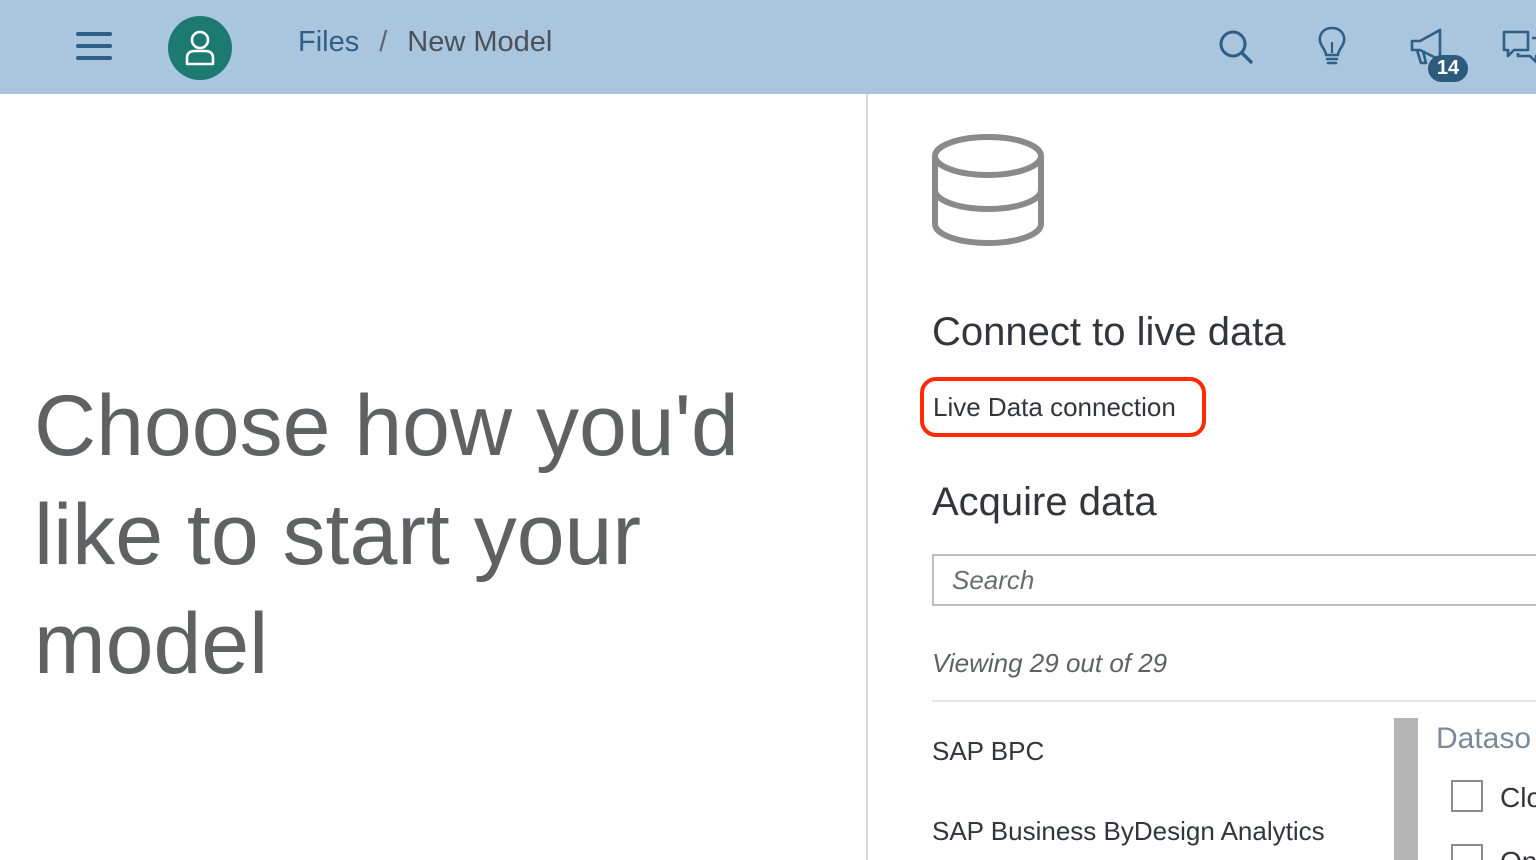 This screenshot has width=1536, height=860. I want to click on live-data-connection-link: Live Data connection, so click(1063, 407).